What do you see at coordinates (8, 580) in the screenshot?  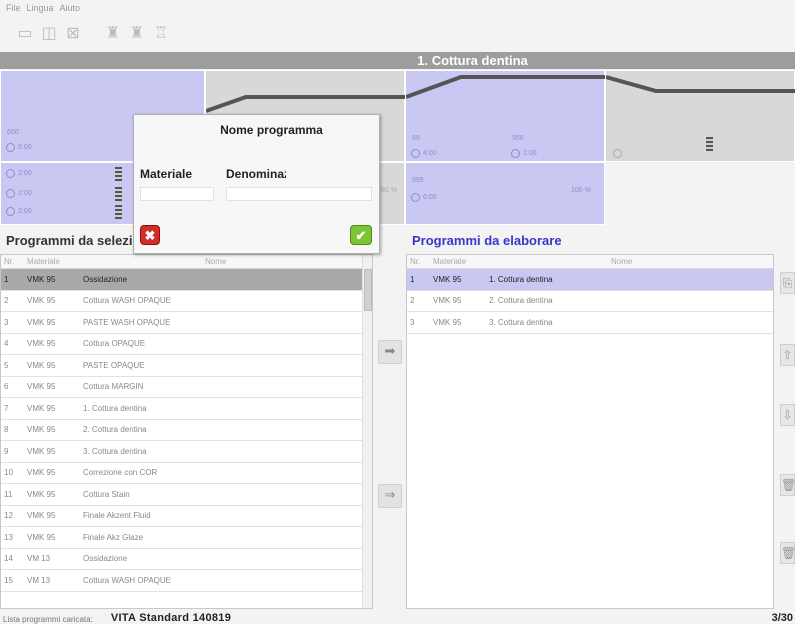 I see `row-nr: 15` at bounding box center [8, 580].